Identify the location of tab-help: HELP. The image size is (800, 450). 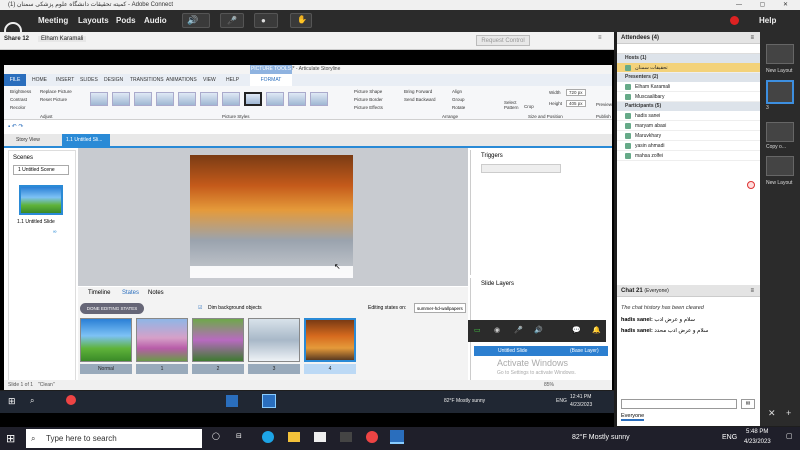
(232, 80).